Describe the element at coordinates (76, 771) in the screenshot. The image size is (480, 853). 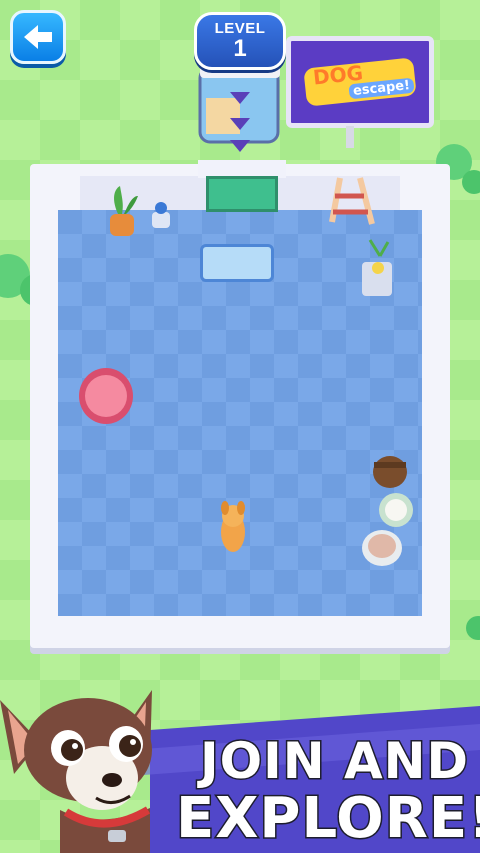
I see `chihuahua-mascot` at that location.